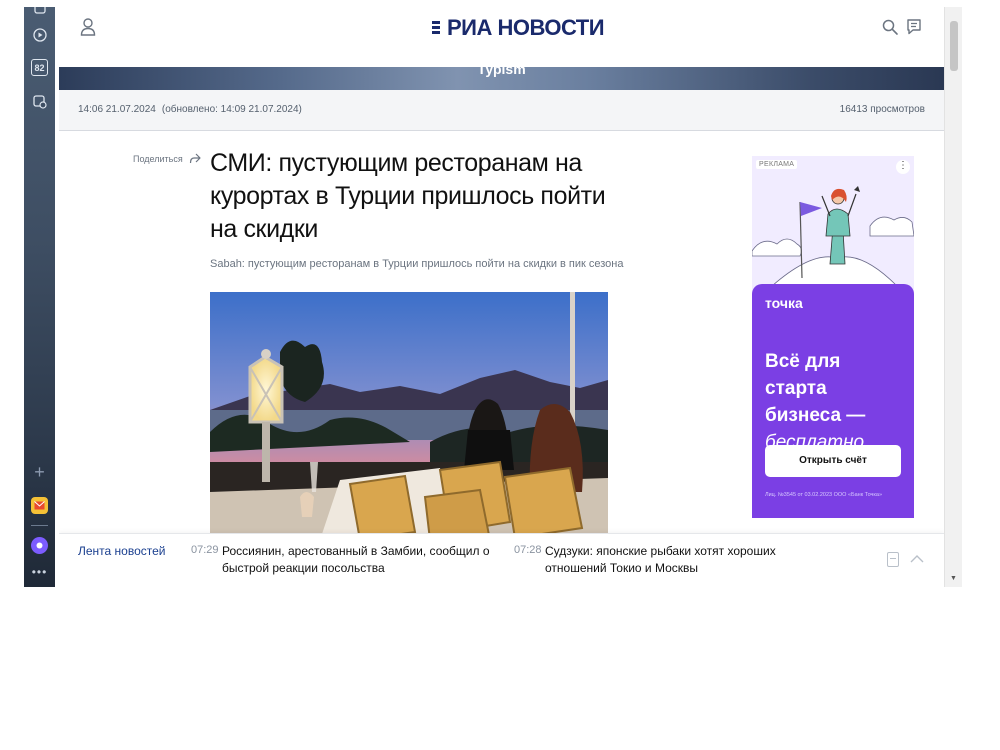  Describe the element at coordinates (815, 388) in the screenshot. I see `ad-headline-text: Всё для старта бизнеса —` at that location.